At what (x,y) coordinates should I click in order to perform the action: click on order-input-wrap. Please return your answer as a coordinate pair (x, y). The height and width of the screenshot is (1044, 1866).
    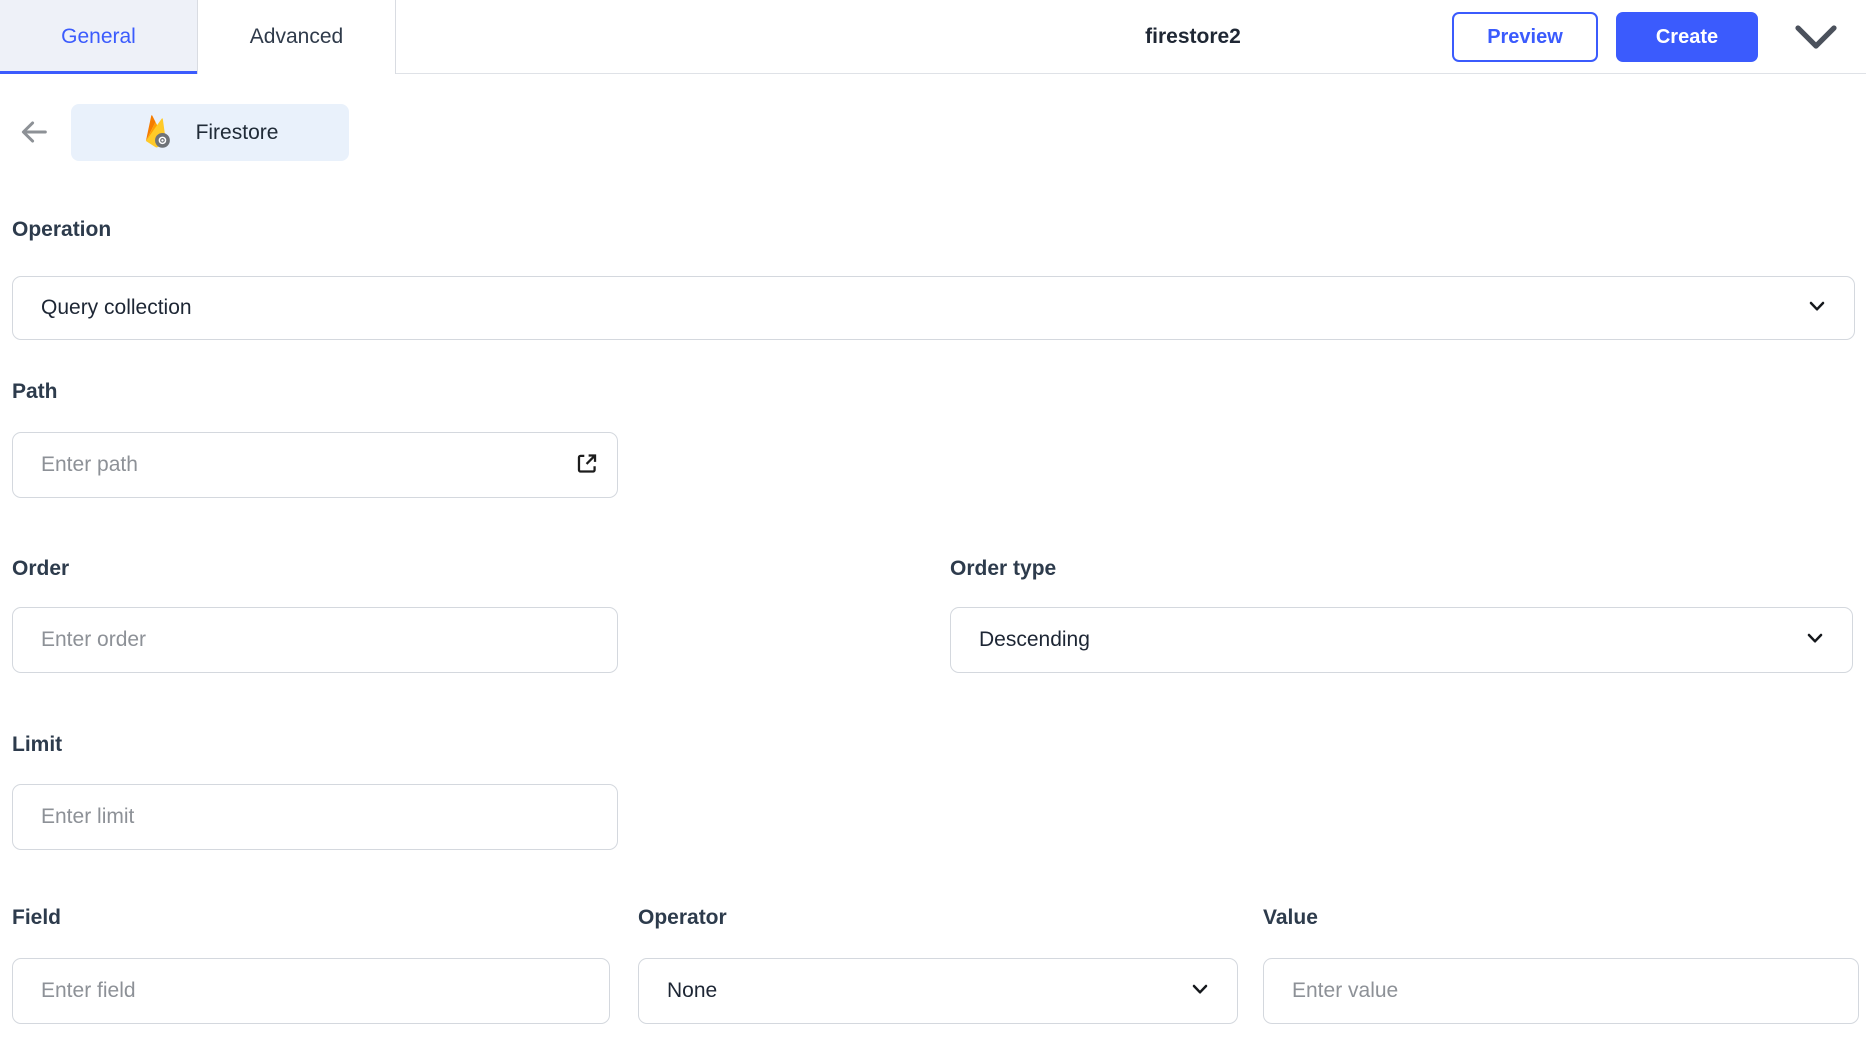
    Looking at the image, I should click on (315, 640).